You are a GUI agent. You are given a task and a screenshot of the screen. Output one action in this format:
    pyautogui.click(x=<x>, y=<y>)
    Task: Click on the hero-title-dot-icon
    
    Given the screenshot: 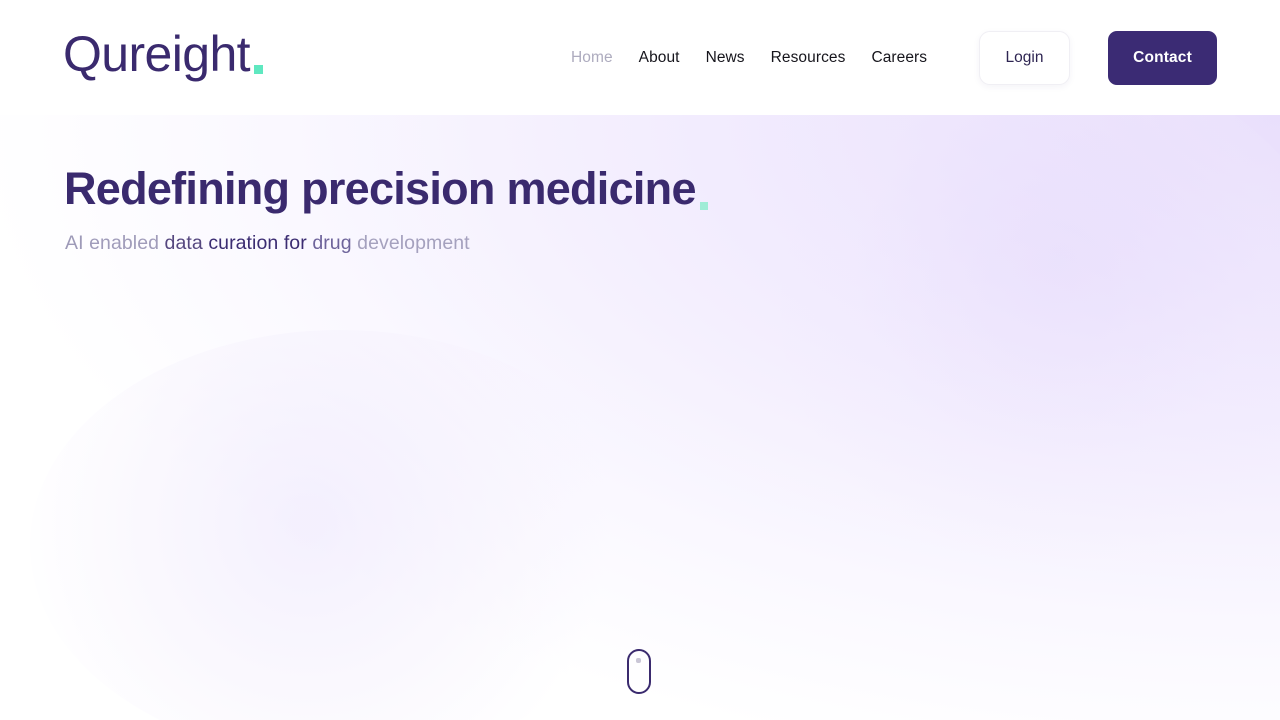 What is the action you would take?
    pyautogui.click(x=703, y=206)
    